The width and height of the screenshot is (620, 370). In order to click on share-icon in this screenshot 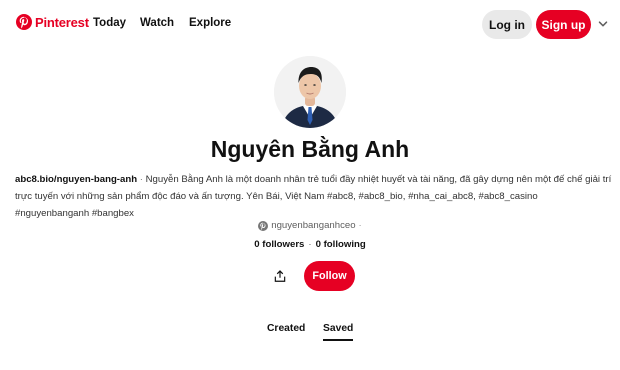, I will do `click(280, 276)`.